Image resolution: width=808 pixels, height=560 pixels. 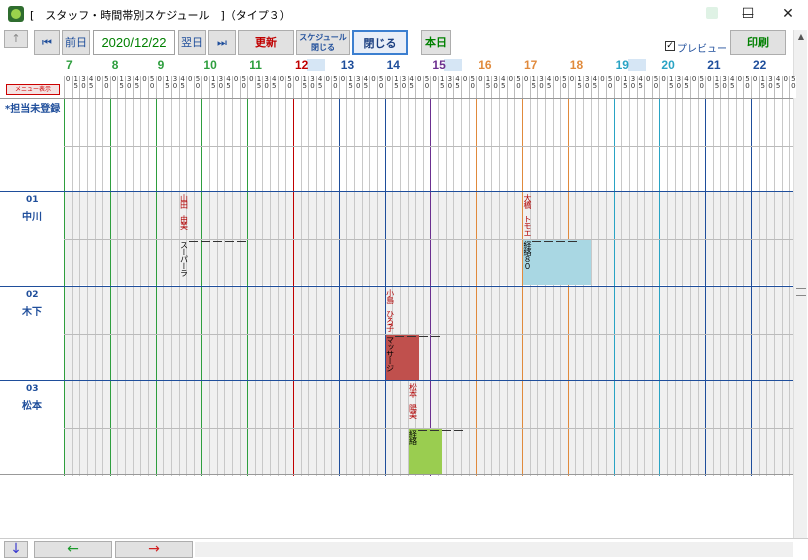 I want to click on print-button: 印刷, so click(x=758, y=42).